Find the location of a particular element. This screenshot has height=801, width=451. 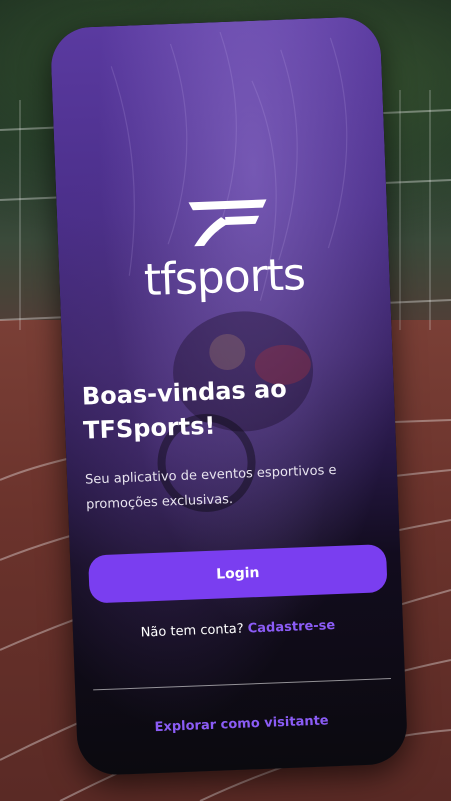

welcome-headline: Boas-vindas ao TFSports! is located at coordinates (232, 407).